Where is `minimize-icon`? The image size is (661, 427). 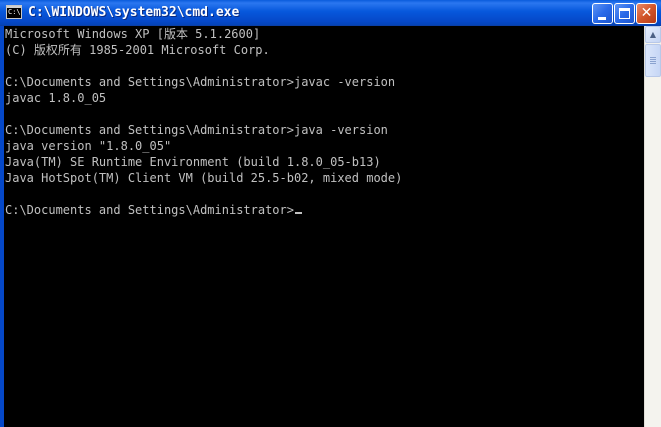
minimize-icon is located at coordinates (602, 18).